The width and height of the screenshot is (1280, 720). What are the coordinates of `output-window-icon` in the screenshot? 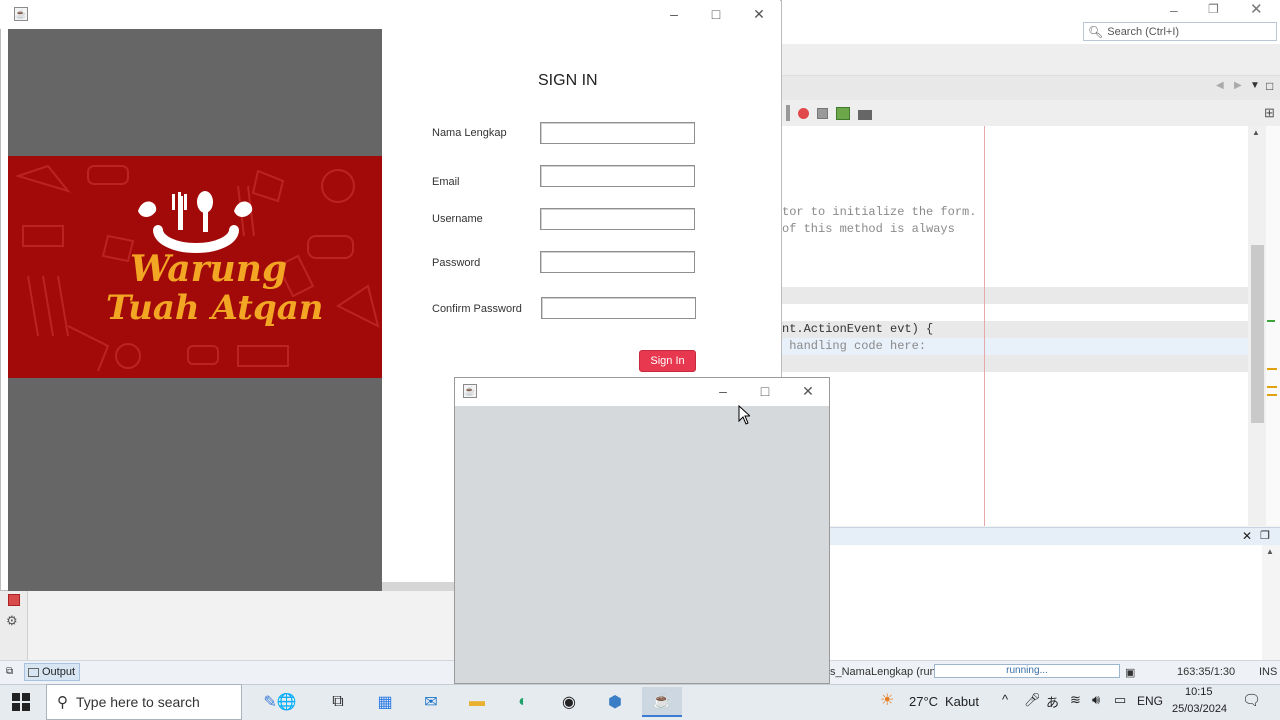 It's located at (33, 672).